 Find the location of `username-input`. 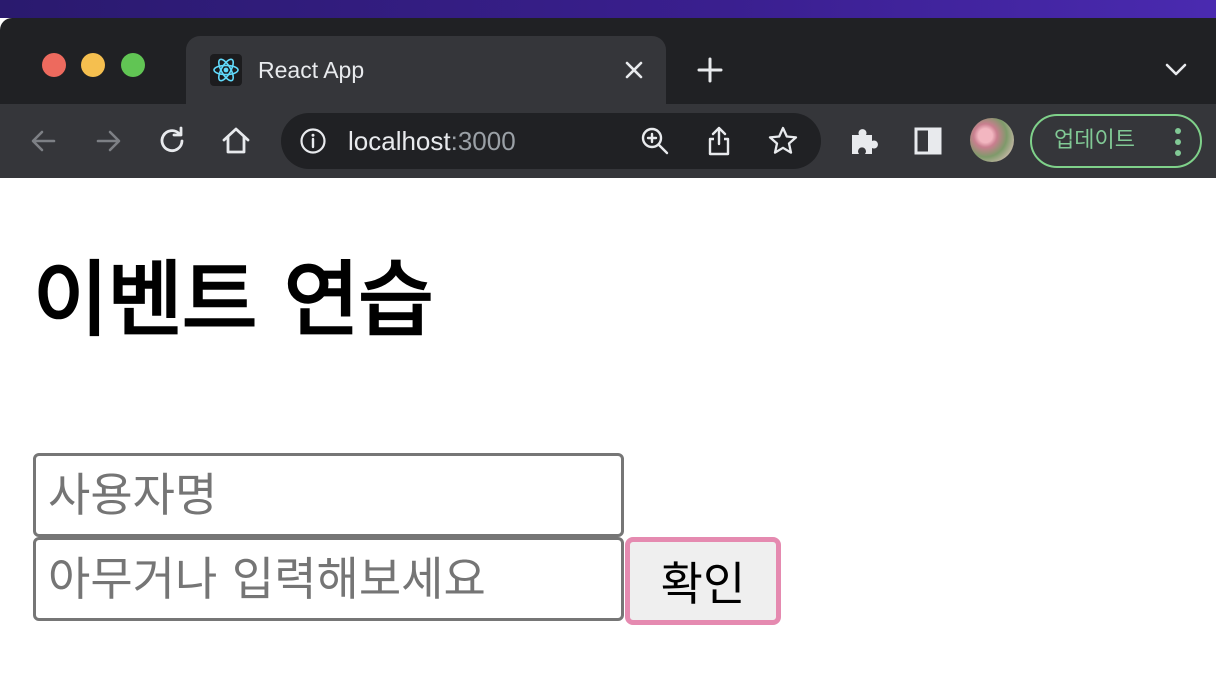

username-input is located at coordinates (328, 495).